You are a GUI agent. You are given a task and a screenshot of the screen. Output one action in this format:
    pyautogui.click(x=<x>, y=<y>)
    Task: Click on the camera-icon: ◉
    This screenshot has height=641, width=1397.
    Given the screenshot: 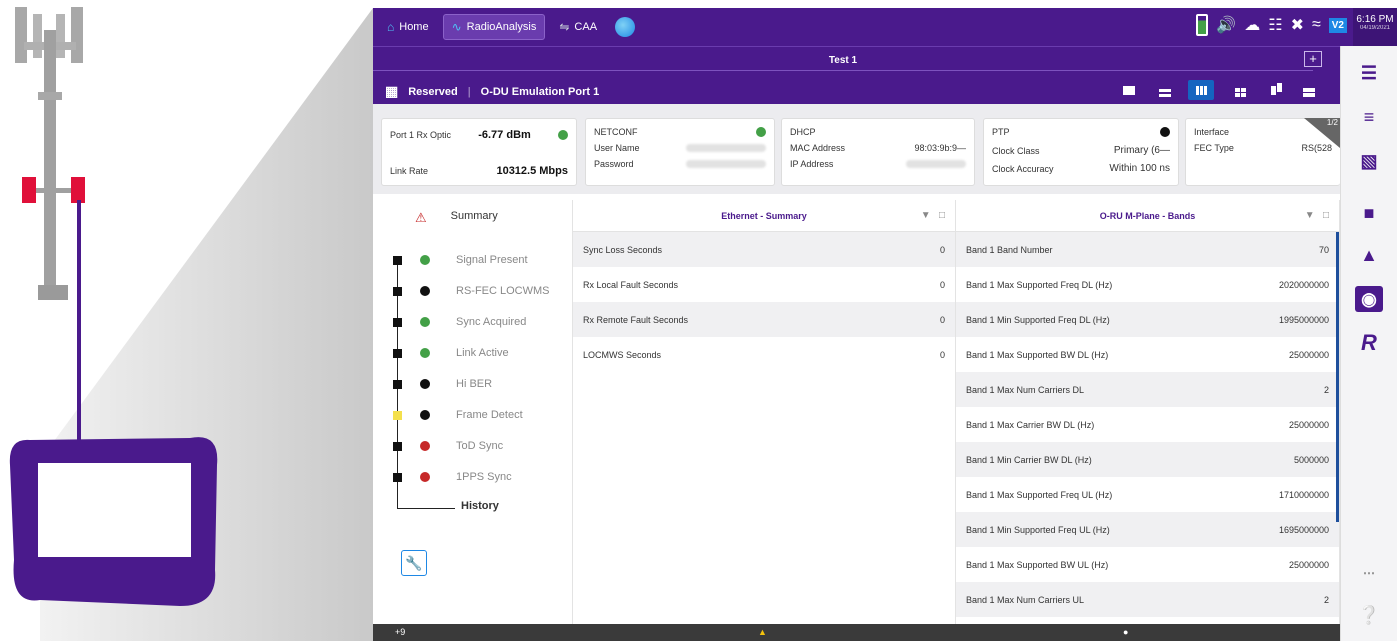 What is the action you would take?
    pyautogui.click(x=1369, y=299)
    